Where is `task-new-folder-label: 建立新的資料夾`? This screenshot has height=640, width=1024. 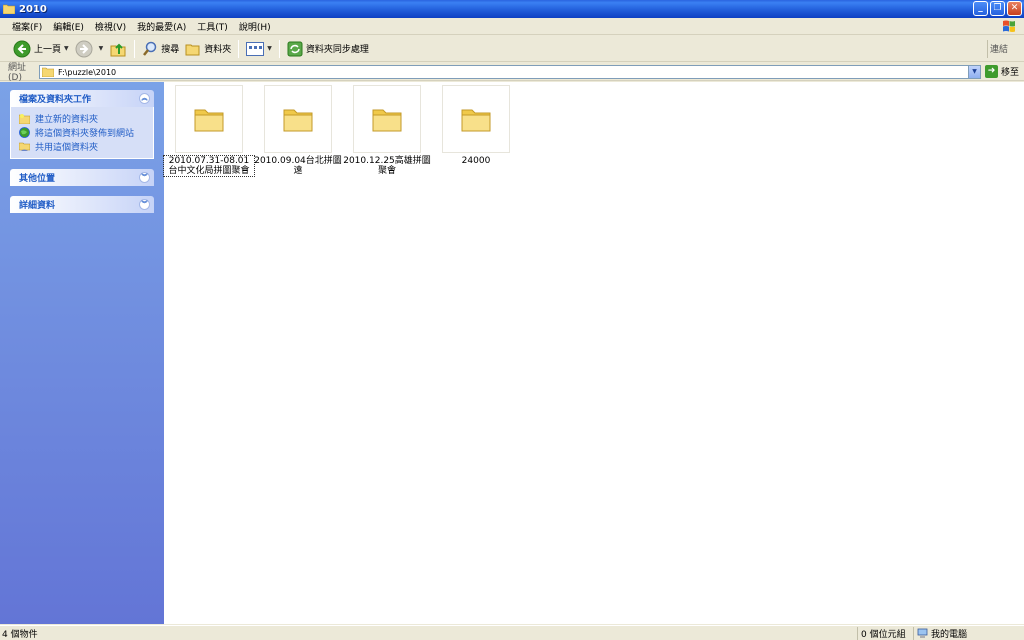 task-new-folder-label: 建立新的資料夾 is located at coordinates (67, 119).